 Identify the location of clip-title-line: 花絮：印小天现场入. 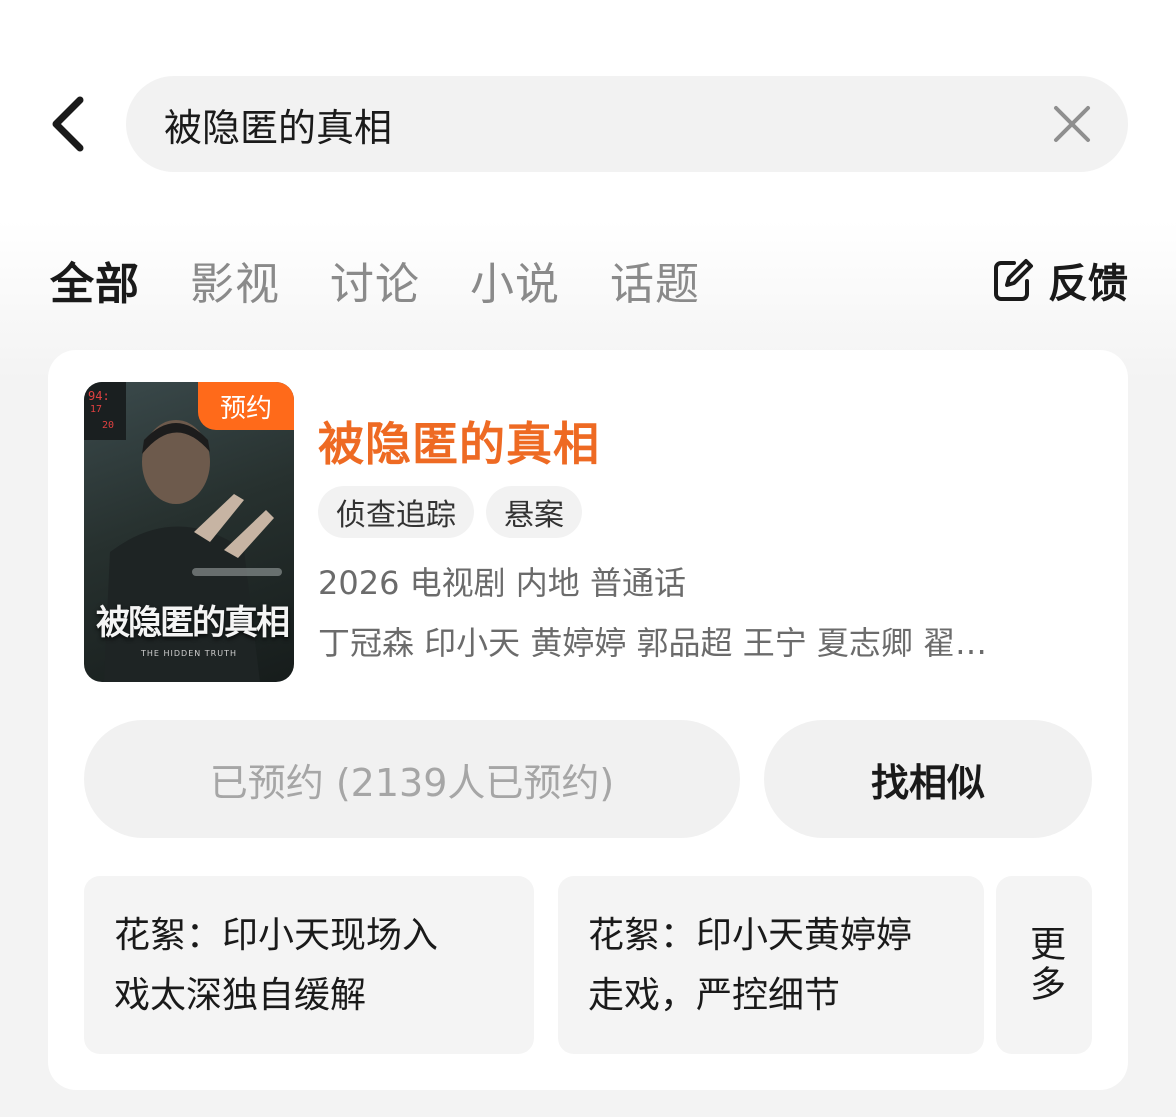
(276, 935).